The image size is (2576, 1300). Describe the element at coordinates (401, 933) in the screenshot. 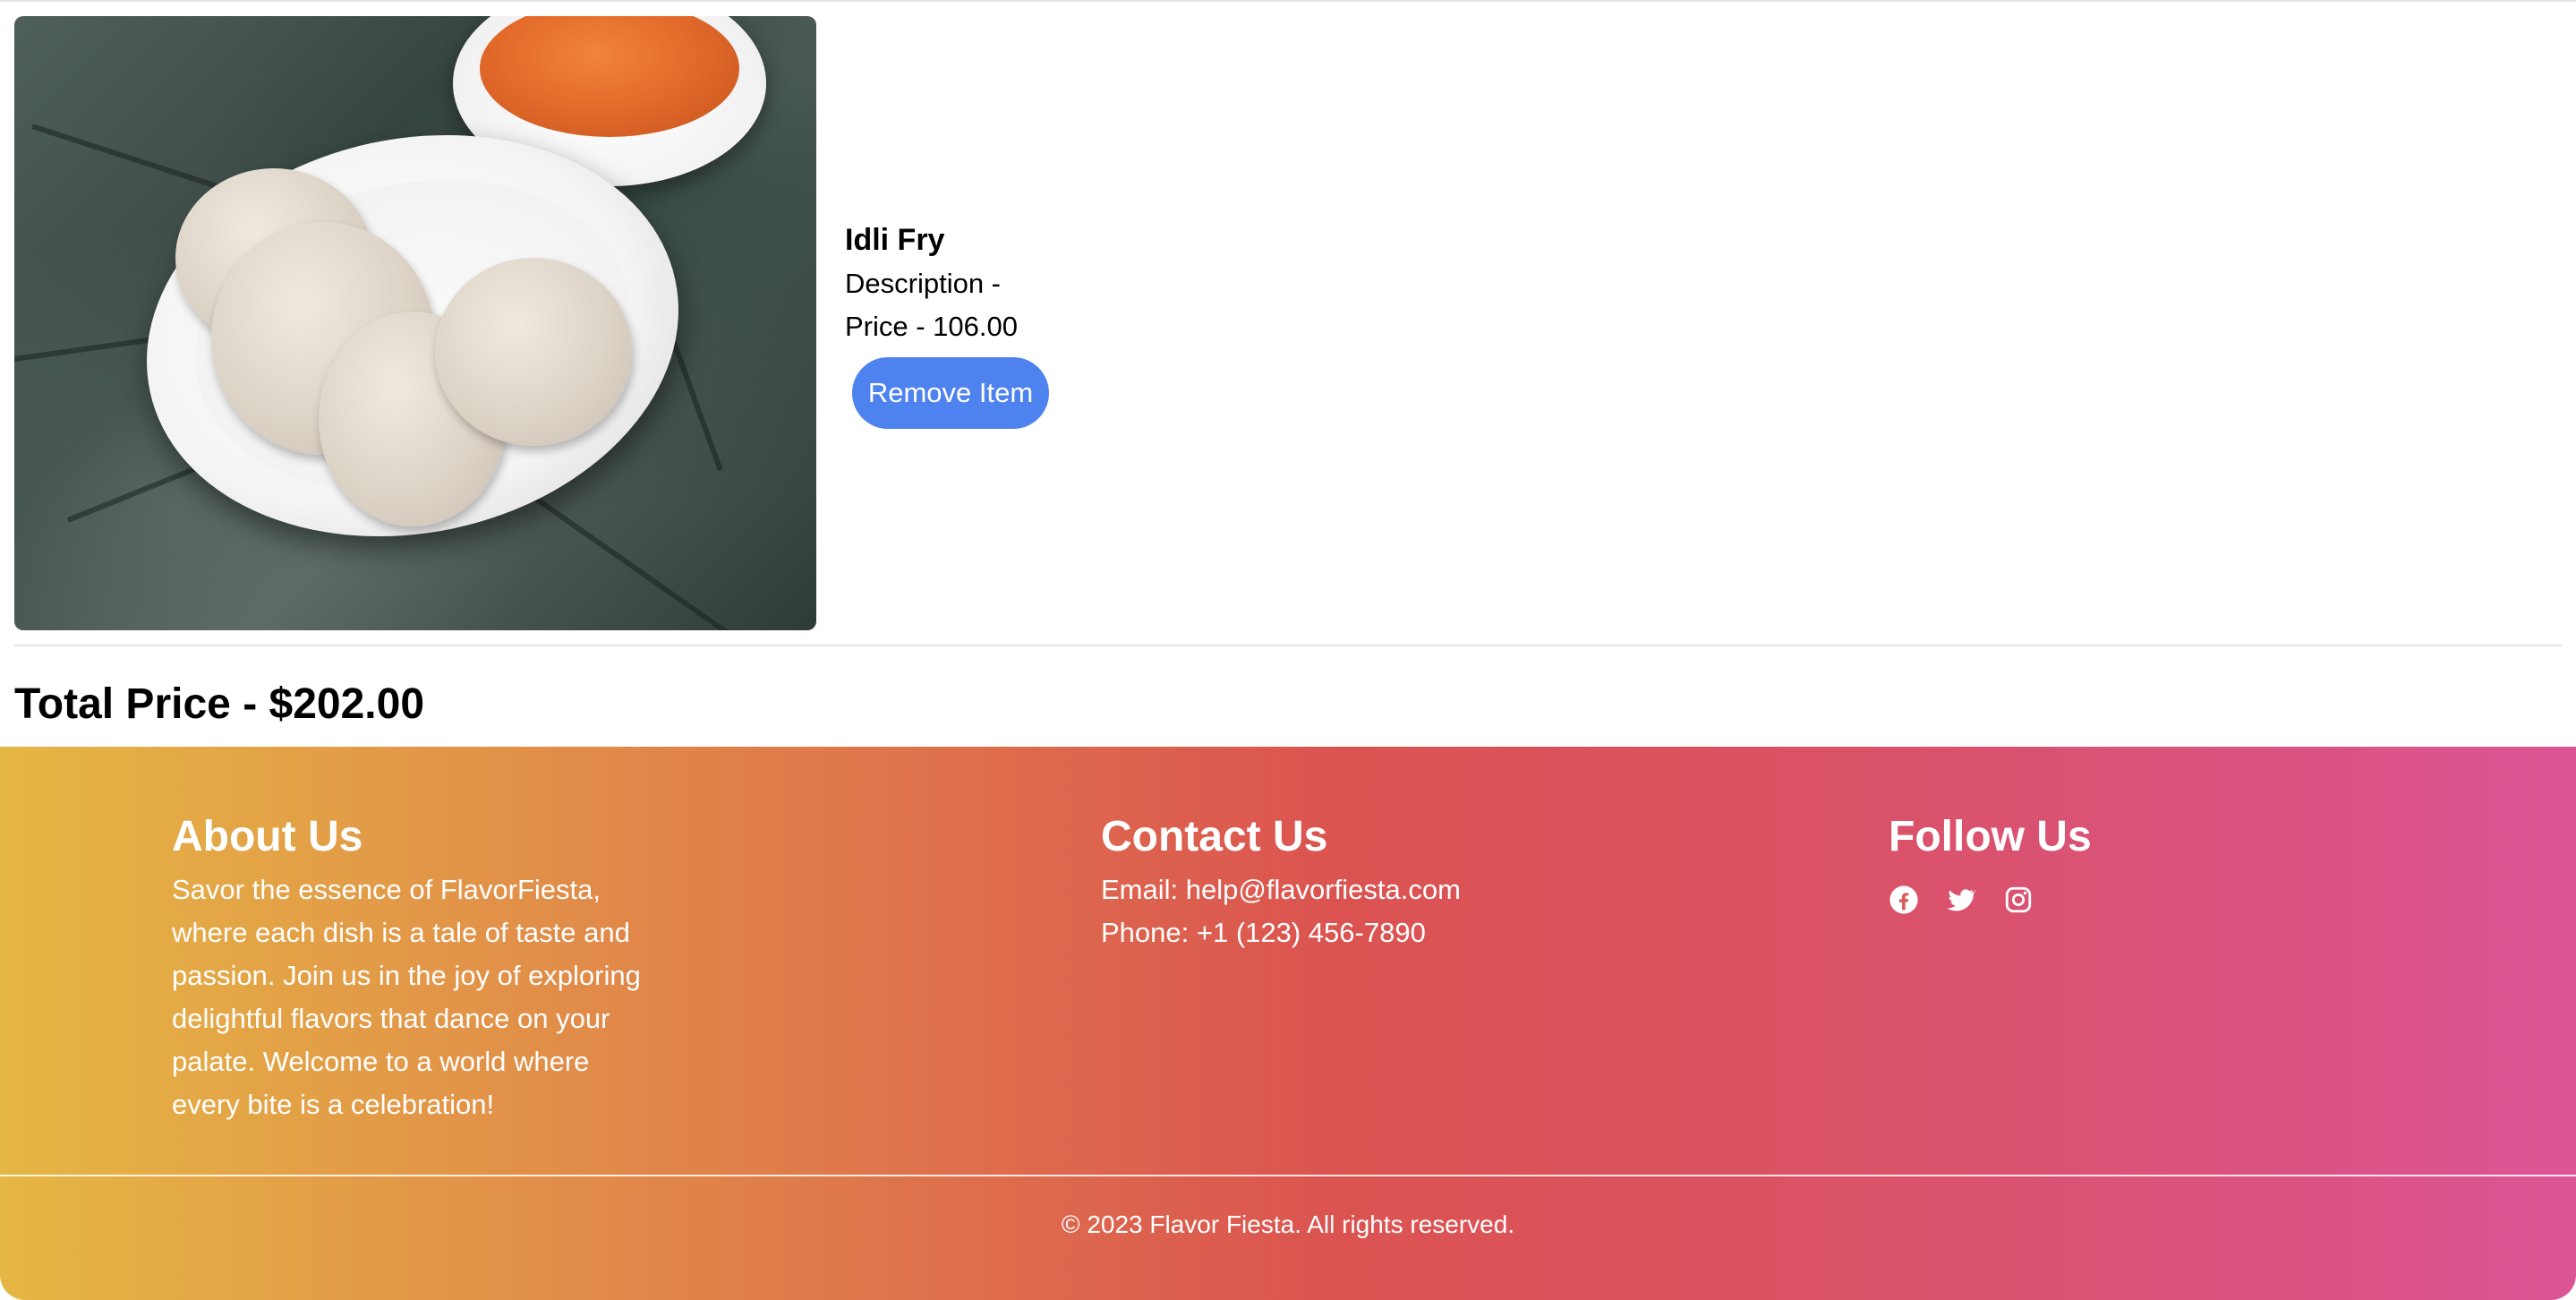

I see `about-line: where each dish is a tale of taste and` at that location.